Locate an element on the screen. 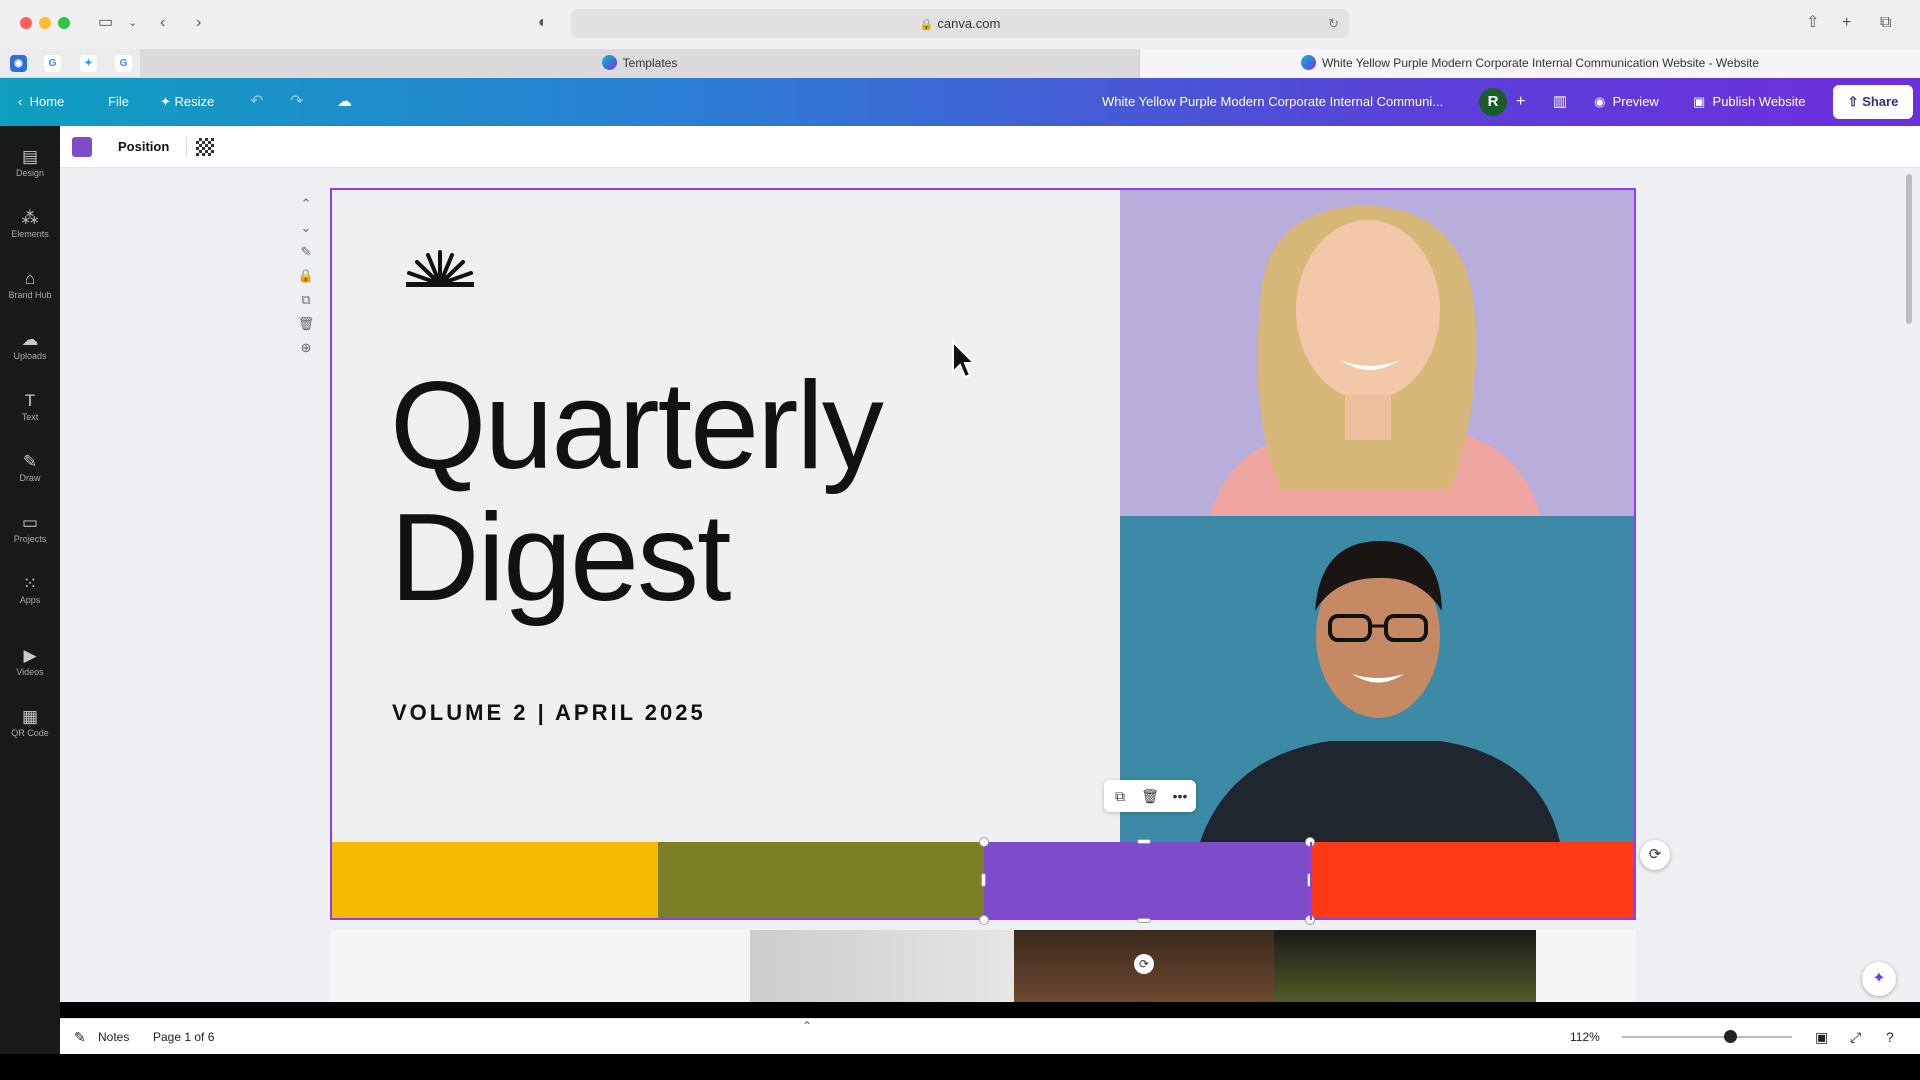 The image size is (1920, 1080). browser-chrome: ▭ ⌄ ‹ › ◐ 🔒 canva.com ↻ ⇧ + ⧉ is located at coordinates (960, 24).